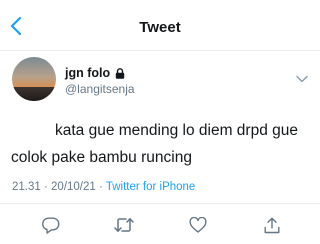 The width and height of the screenshot is (320, 244). I want to click on like-button, so click(198, 225).